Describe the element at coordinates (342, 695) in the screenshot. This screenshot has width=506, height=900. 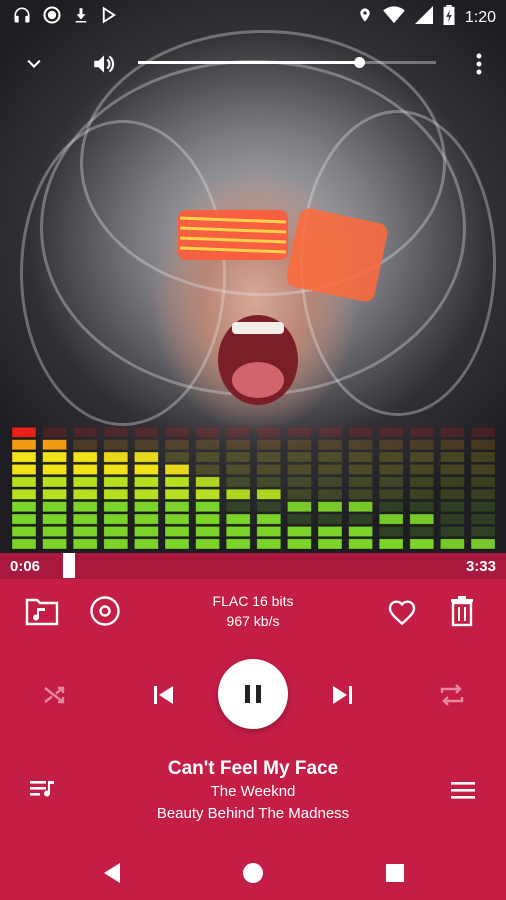
I see `next-icon` at that location.